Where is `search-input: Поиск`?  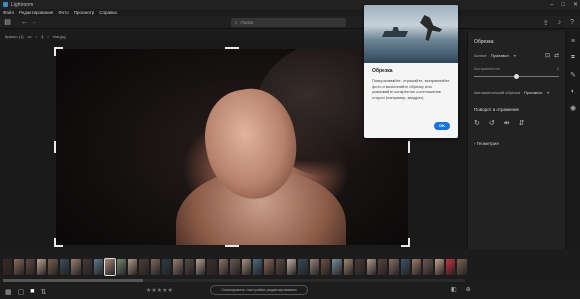
search-input: Поиск is located at coordinates (247, 22).